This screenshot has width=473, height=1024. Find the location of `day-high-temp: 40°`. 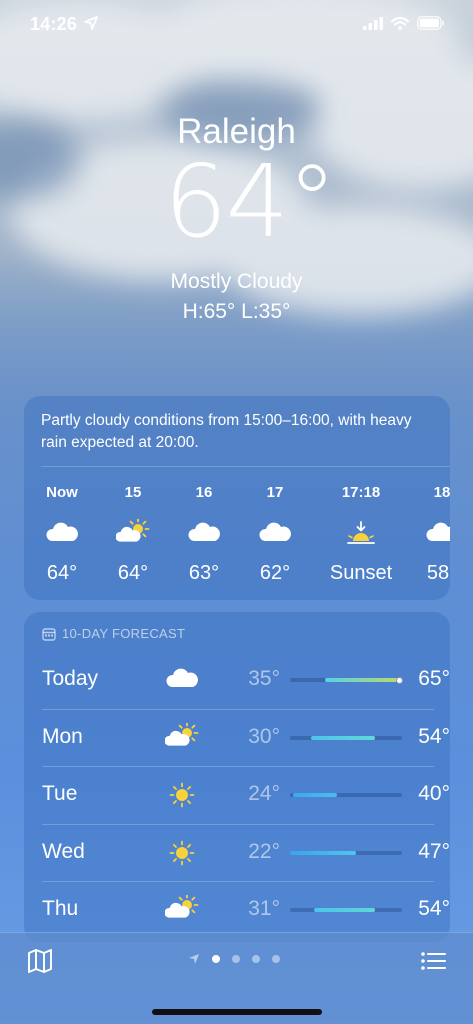

day-high-temp: 40° is located at coordinates (434, 793).